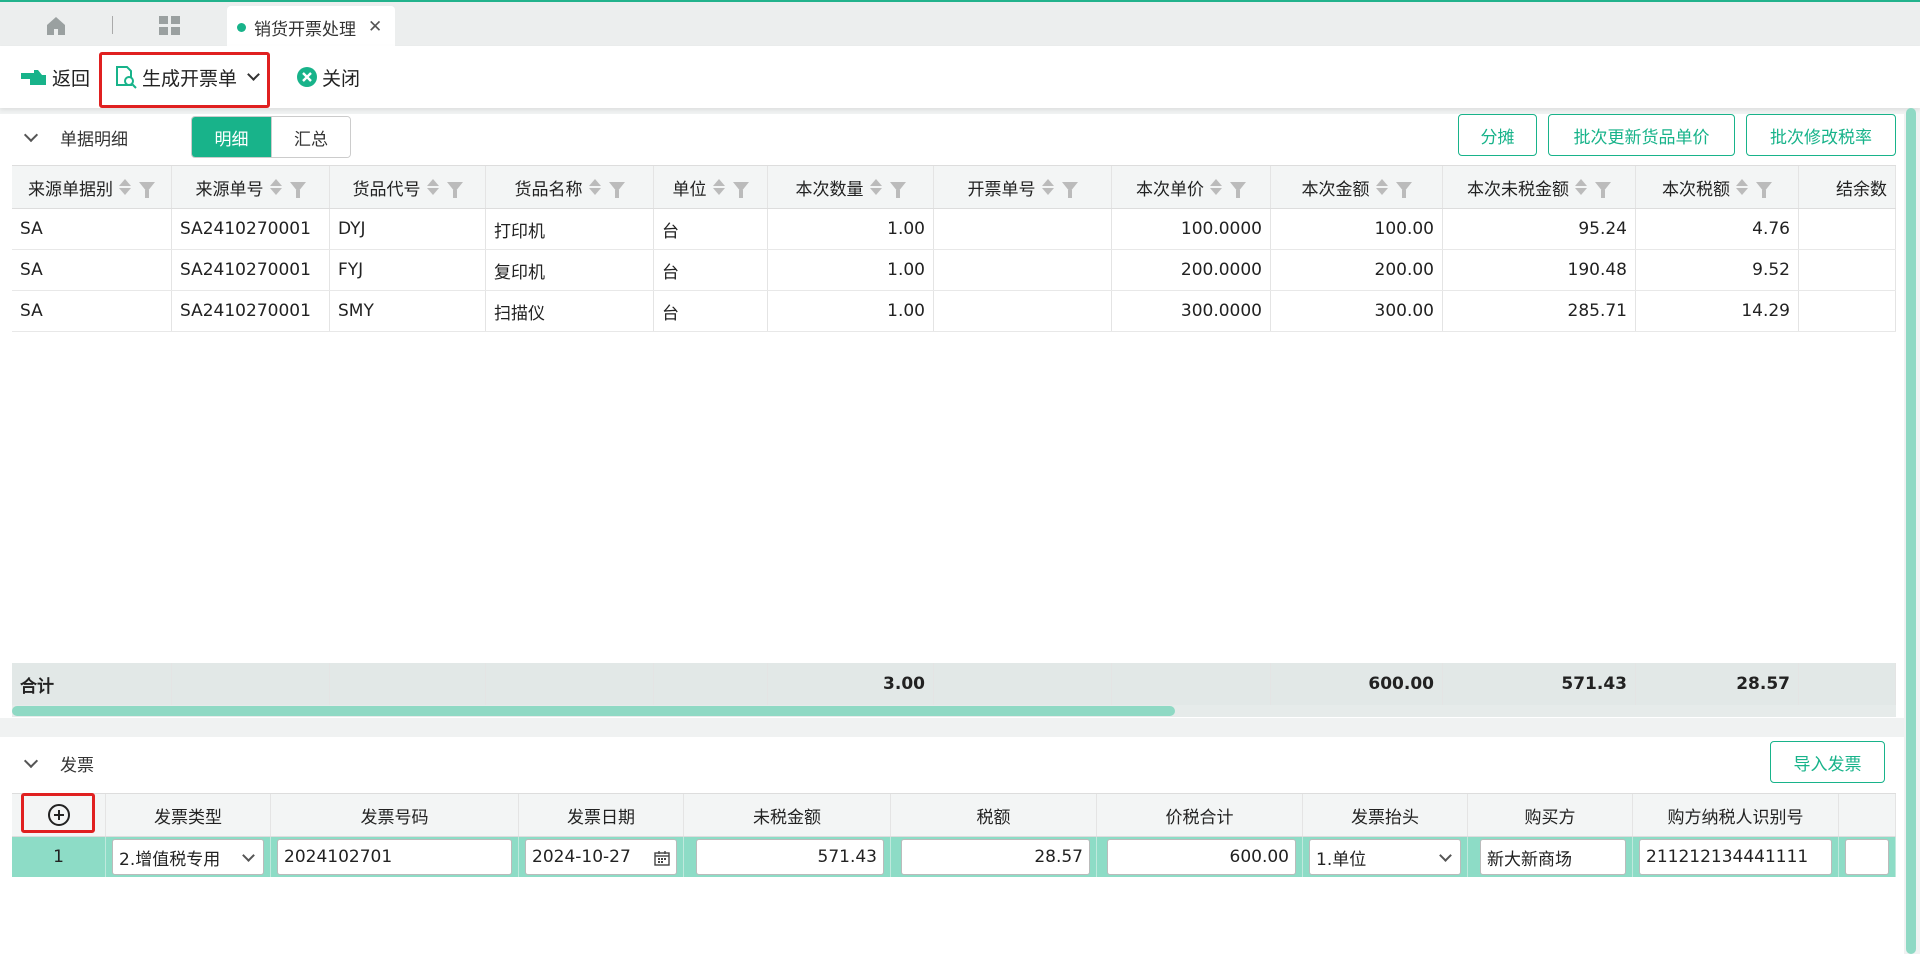 This screenshot has height=954, width=1920. I want to click on back-label: 返回, so click(71, 78).